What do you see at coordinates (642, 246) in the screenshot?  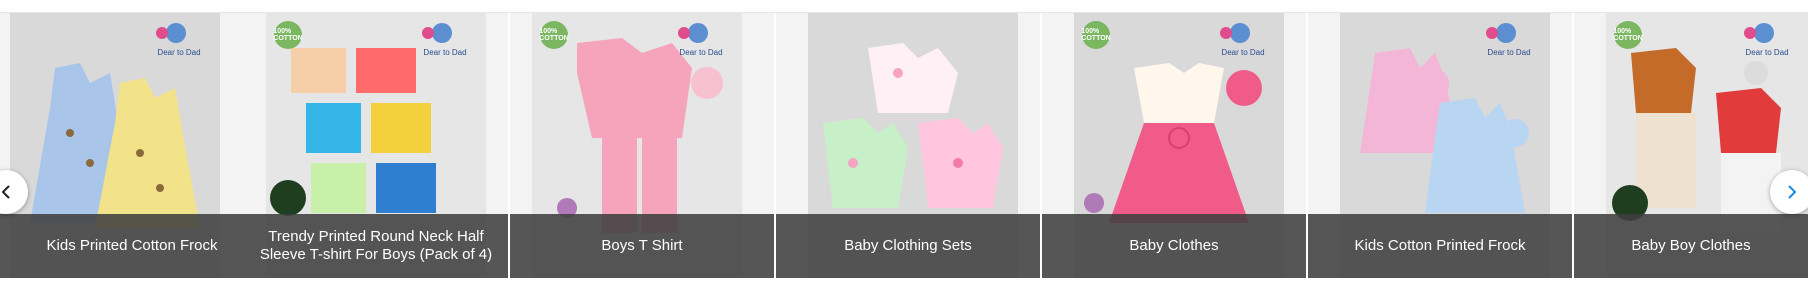 I see `product-title: Boys T Shirt` at bounding box center [642, 246].